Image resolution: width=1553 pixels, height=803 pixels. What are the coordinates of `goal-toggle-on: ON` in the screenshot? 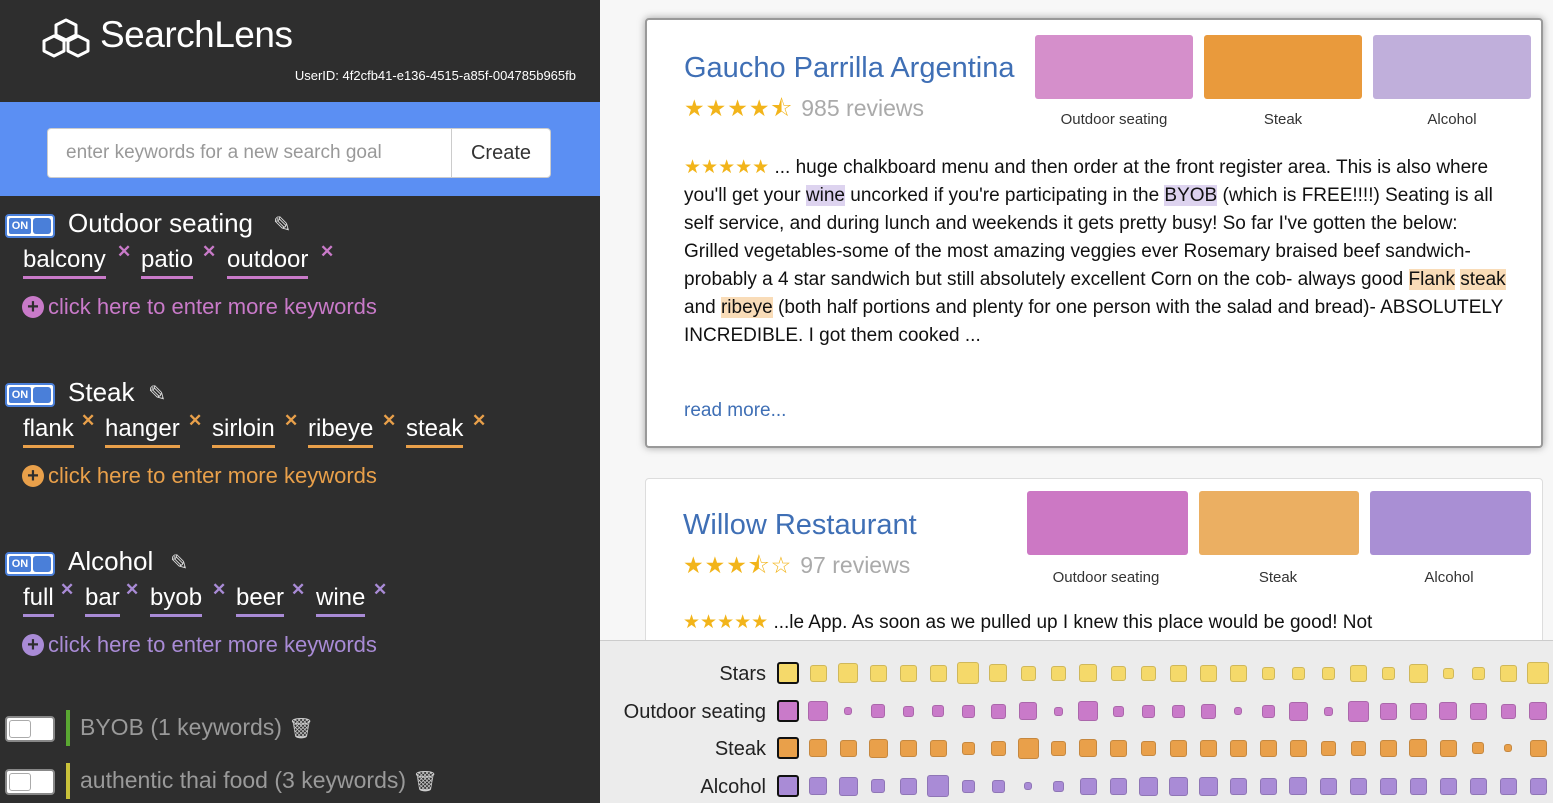 It's located at (30, 395).